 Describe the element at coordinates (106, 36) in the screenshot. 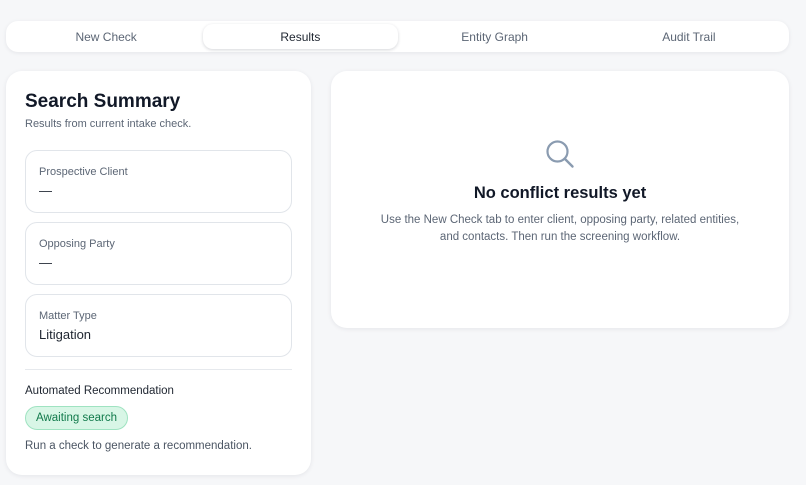

I see `tab-new-check: New Check` at that location.